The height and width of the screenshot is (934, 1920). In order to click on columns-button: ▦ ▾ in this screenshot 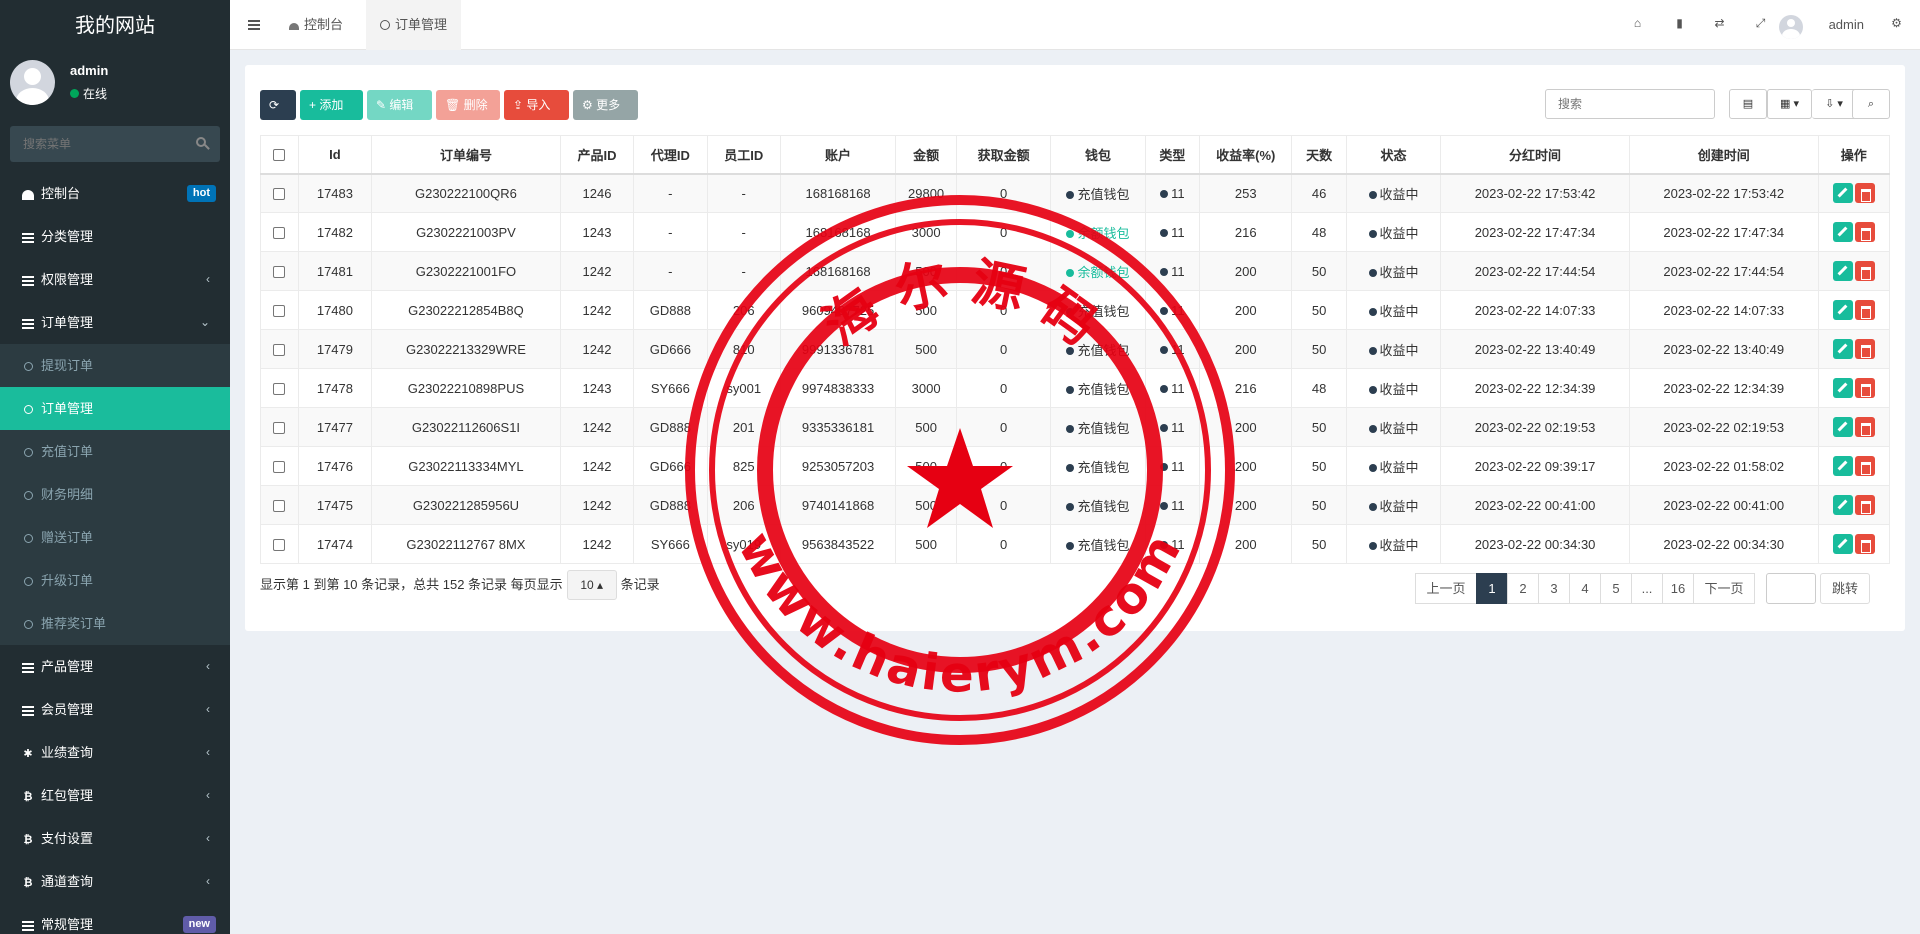, I will do `click(1789, 104)`.